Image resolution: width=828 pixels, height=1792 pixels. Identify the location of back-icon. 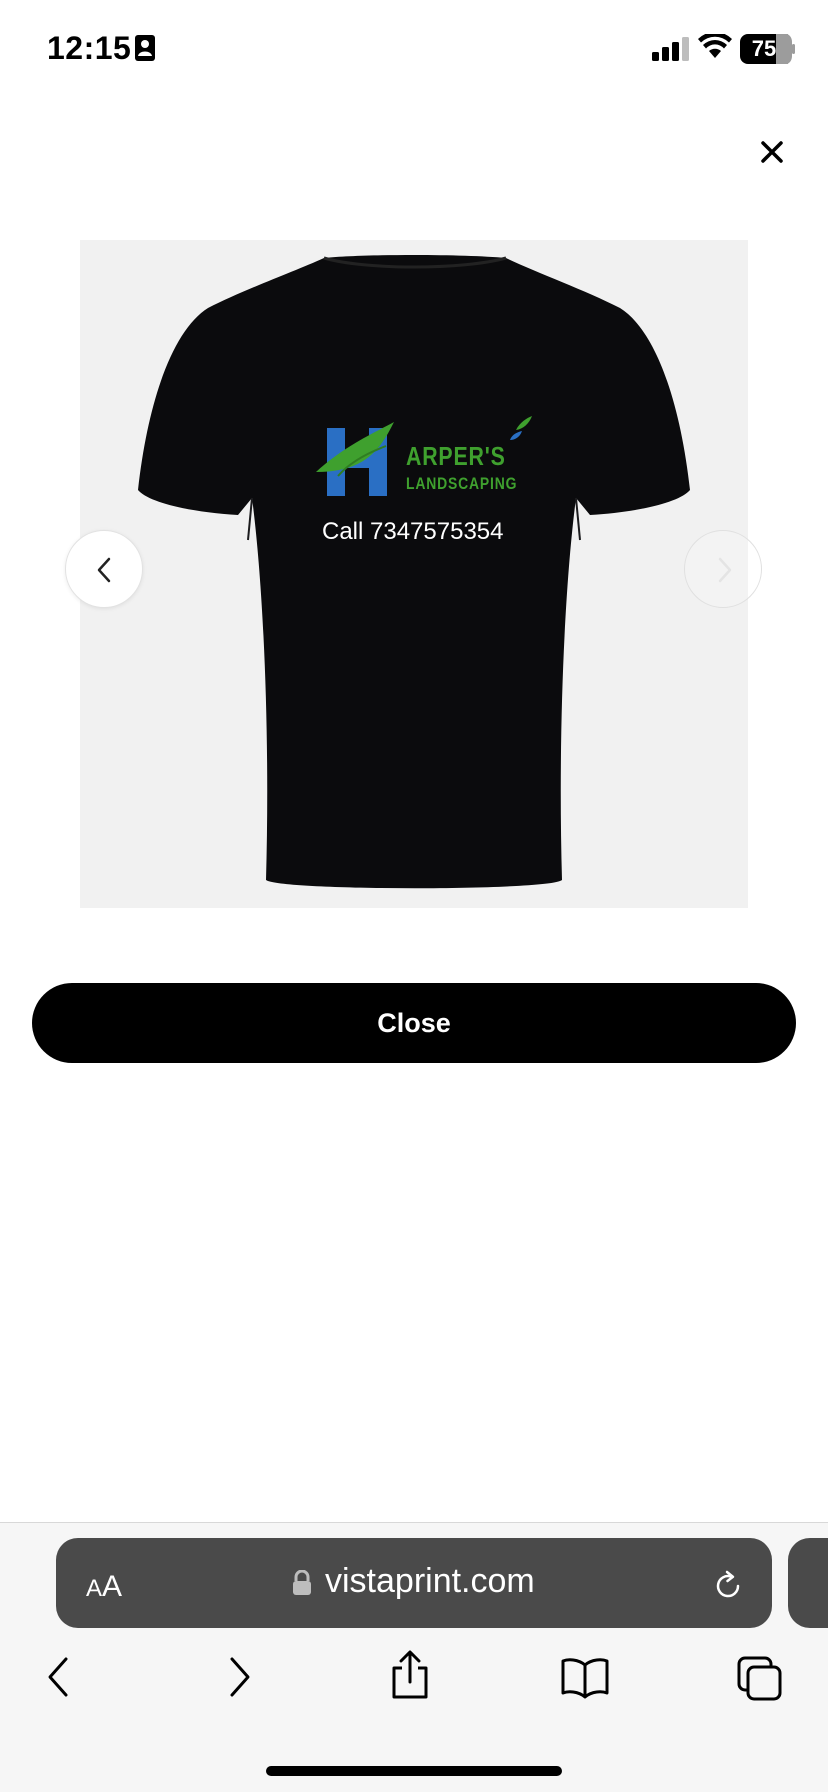
(59, 1677).